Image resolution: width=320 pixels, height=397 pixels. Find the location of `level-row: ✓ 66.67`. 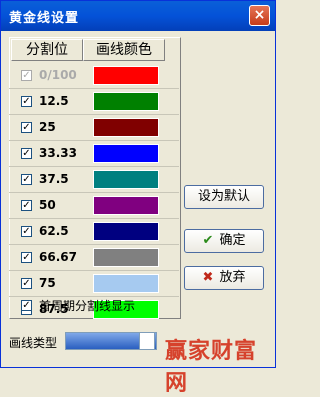

level-row: ✓ 66.67 is located at coordinates (94, 258).